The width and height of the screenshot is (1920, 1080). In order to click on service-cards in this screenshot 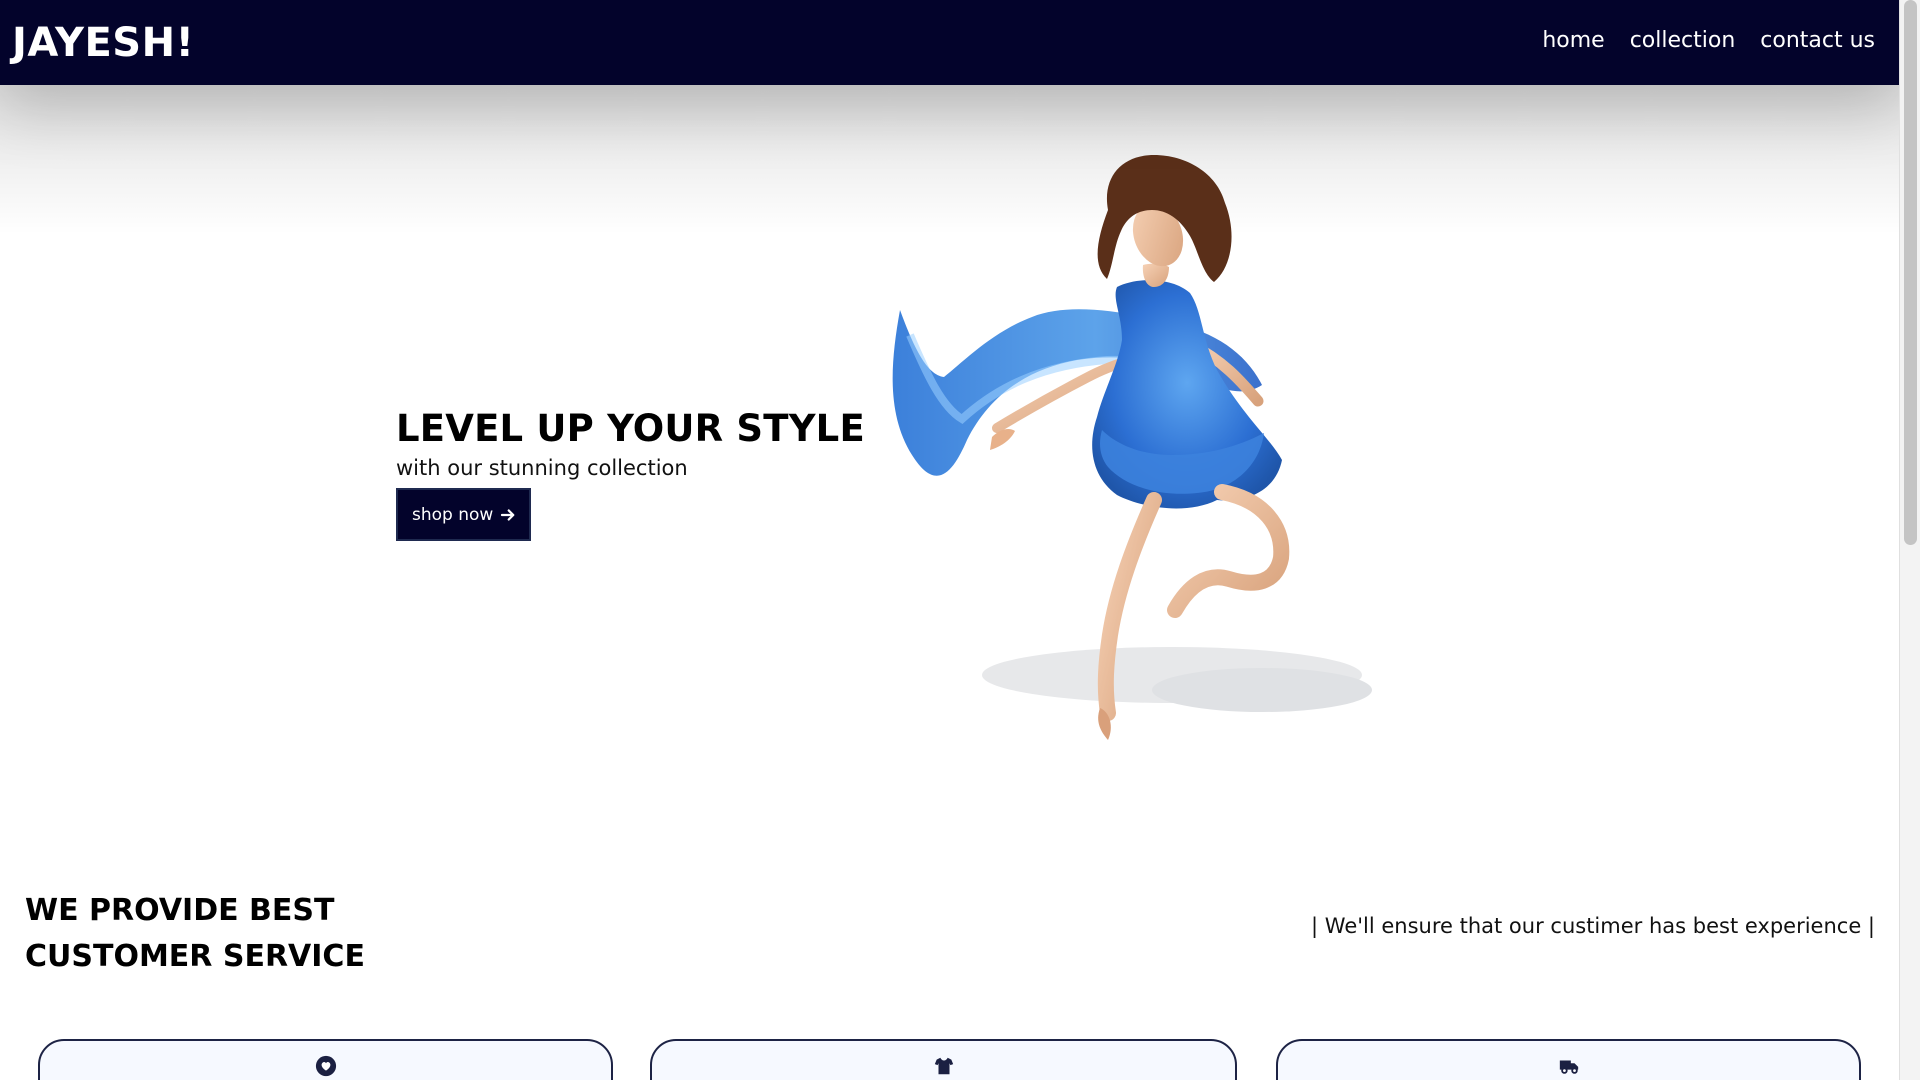, I will do `click(949, 1059)`.